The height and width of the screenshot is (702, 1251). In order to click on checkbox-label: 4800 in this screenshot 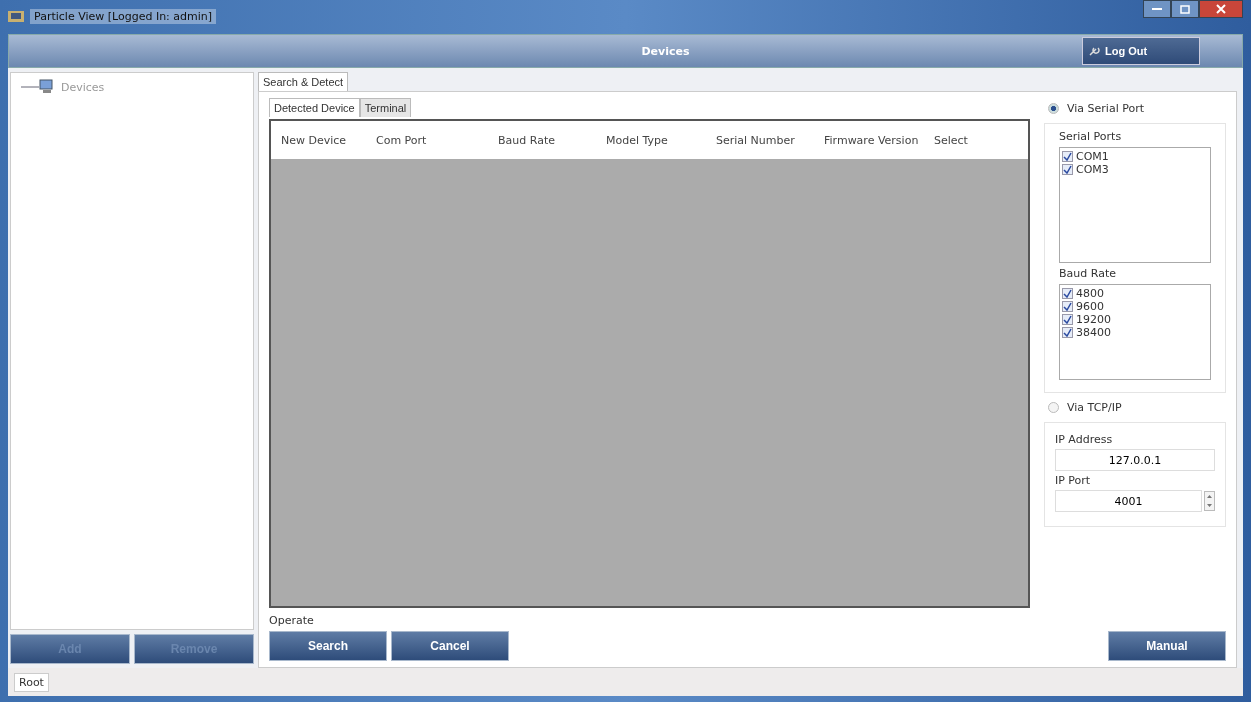, I will do `click(1090, 293)`.